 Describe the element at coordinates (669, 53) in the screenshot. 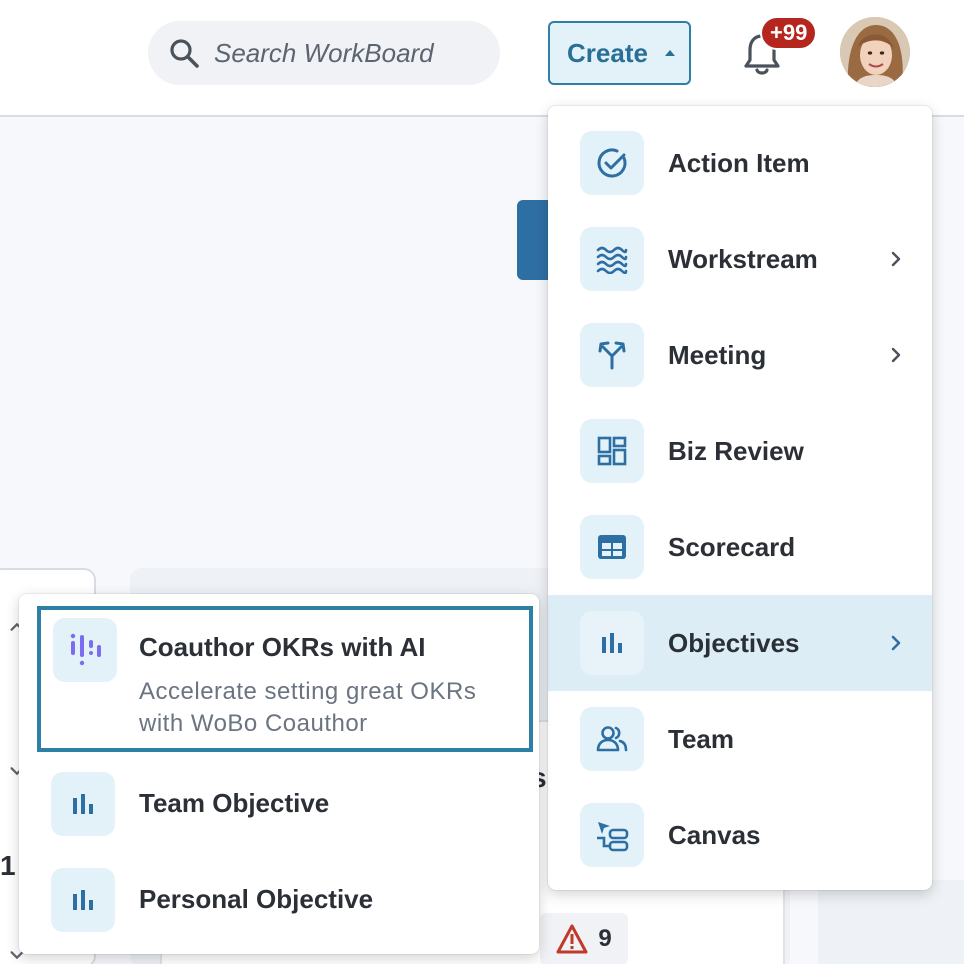

I see `caret-up-icon` at that location.